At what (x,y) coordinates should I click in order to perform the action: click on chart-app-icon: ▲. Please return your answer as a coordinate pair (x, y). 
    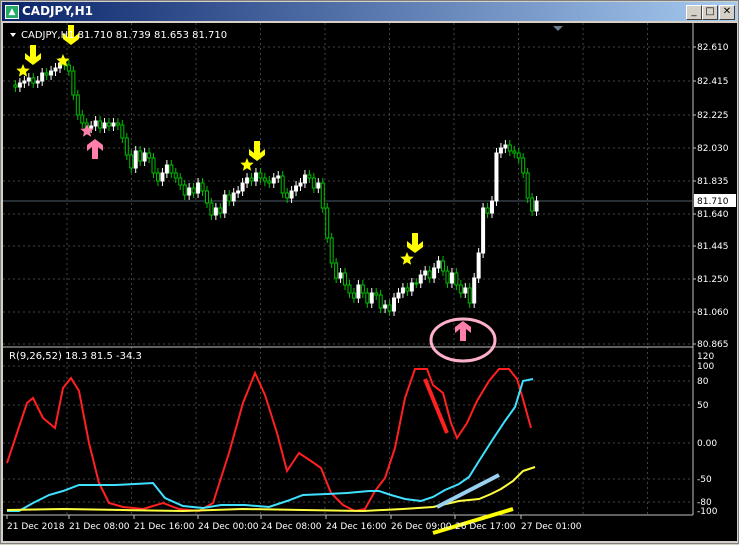
    Looking at the image, I should click on (12, 12).